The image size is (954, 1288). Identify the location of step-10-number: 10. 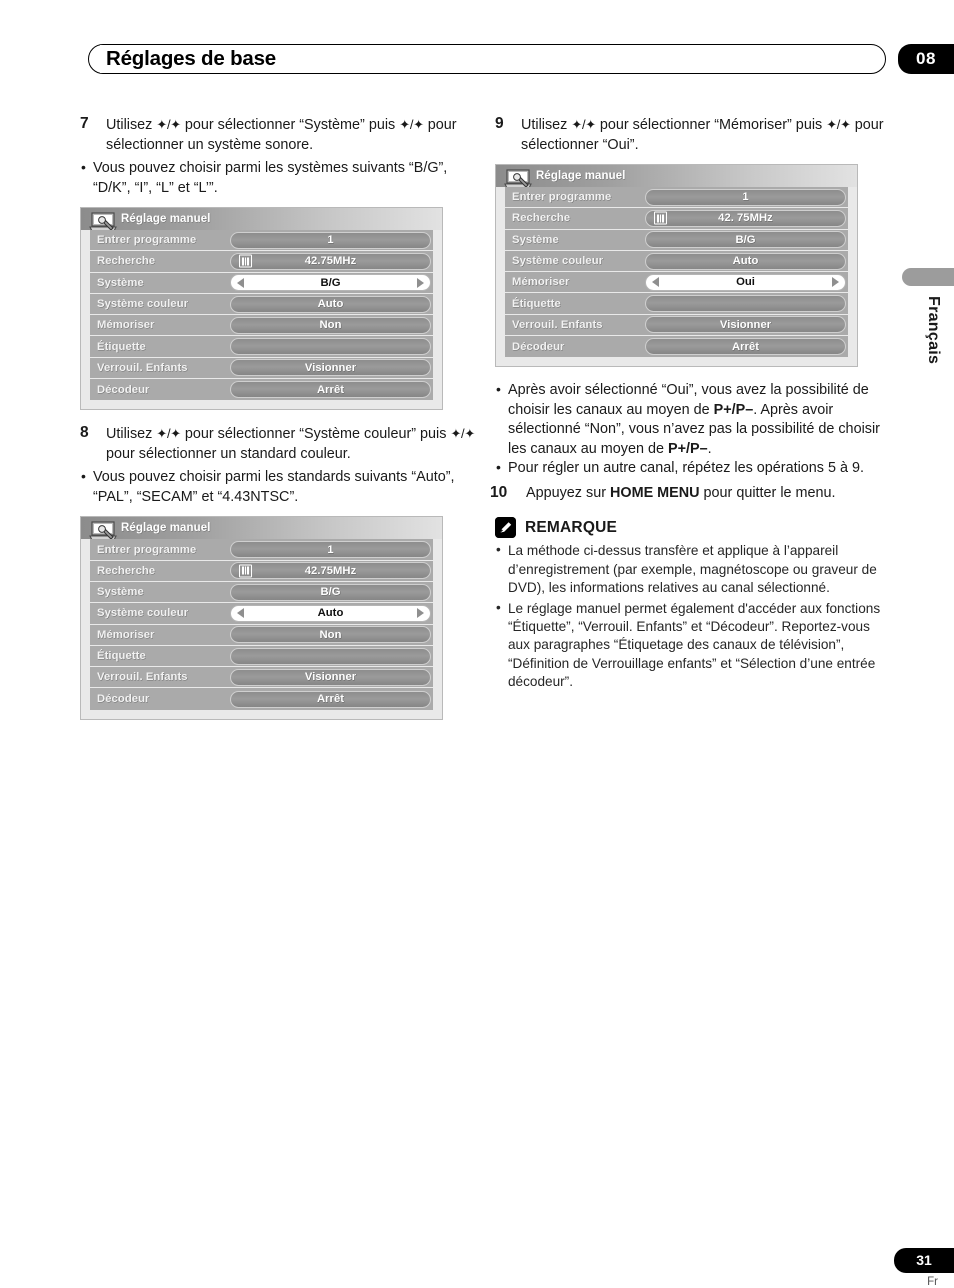
(499, 492).